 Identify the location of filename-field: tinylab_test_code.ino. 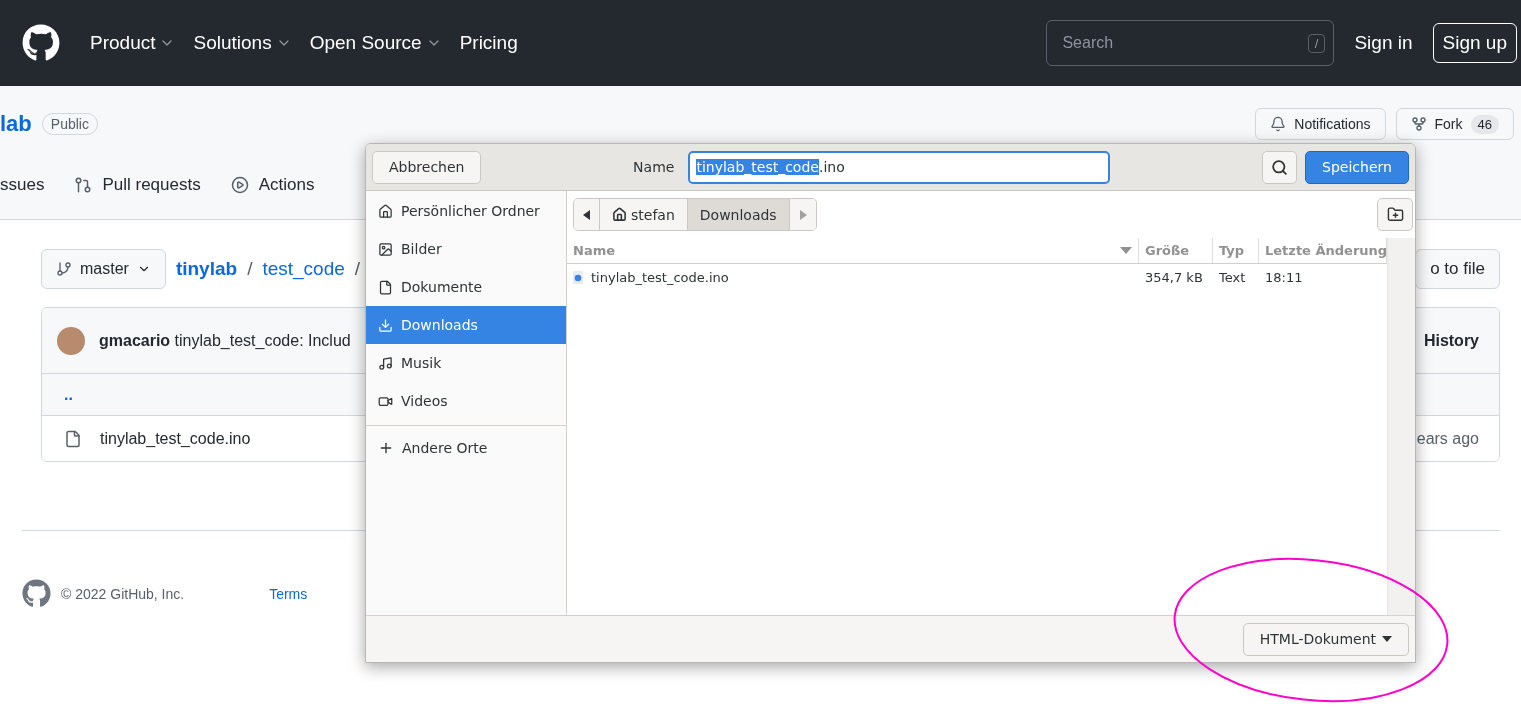
(899, 167).